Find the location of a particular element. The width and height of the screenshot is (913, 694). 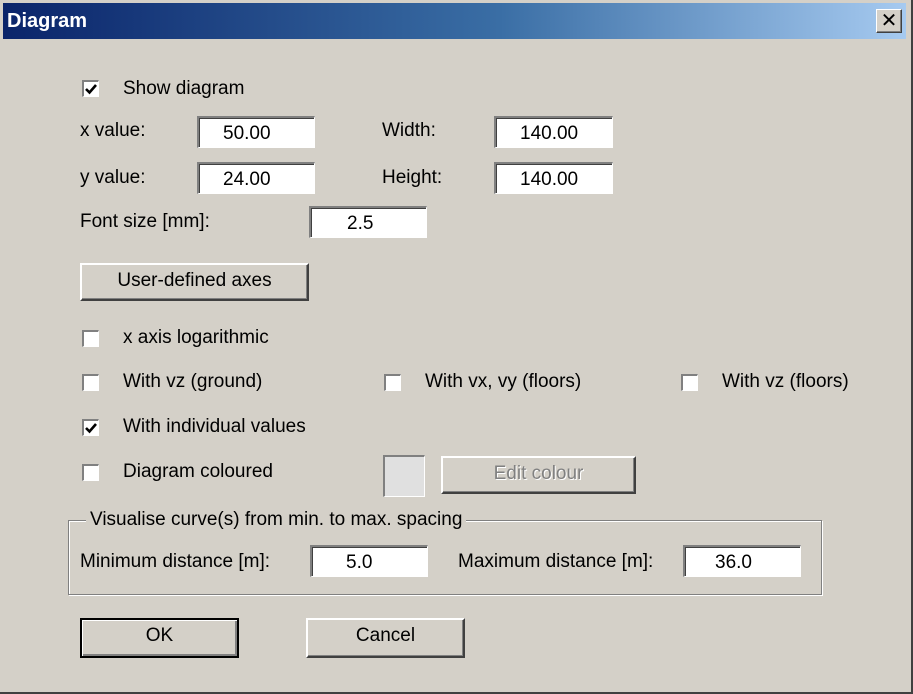

window-title: Diagram is located at coordinates (47, 21).